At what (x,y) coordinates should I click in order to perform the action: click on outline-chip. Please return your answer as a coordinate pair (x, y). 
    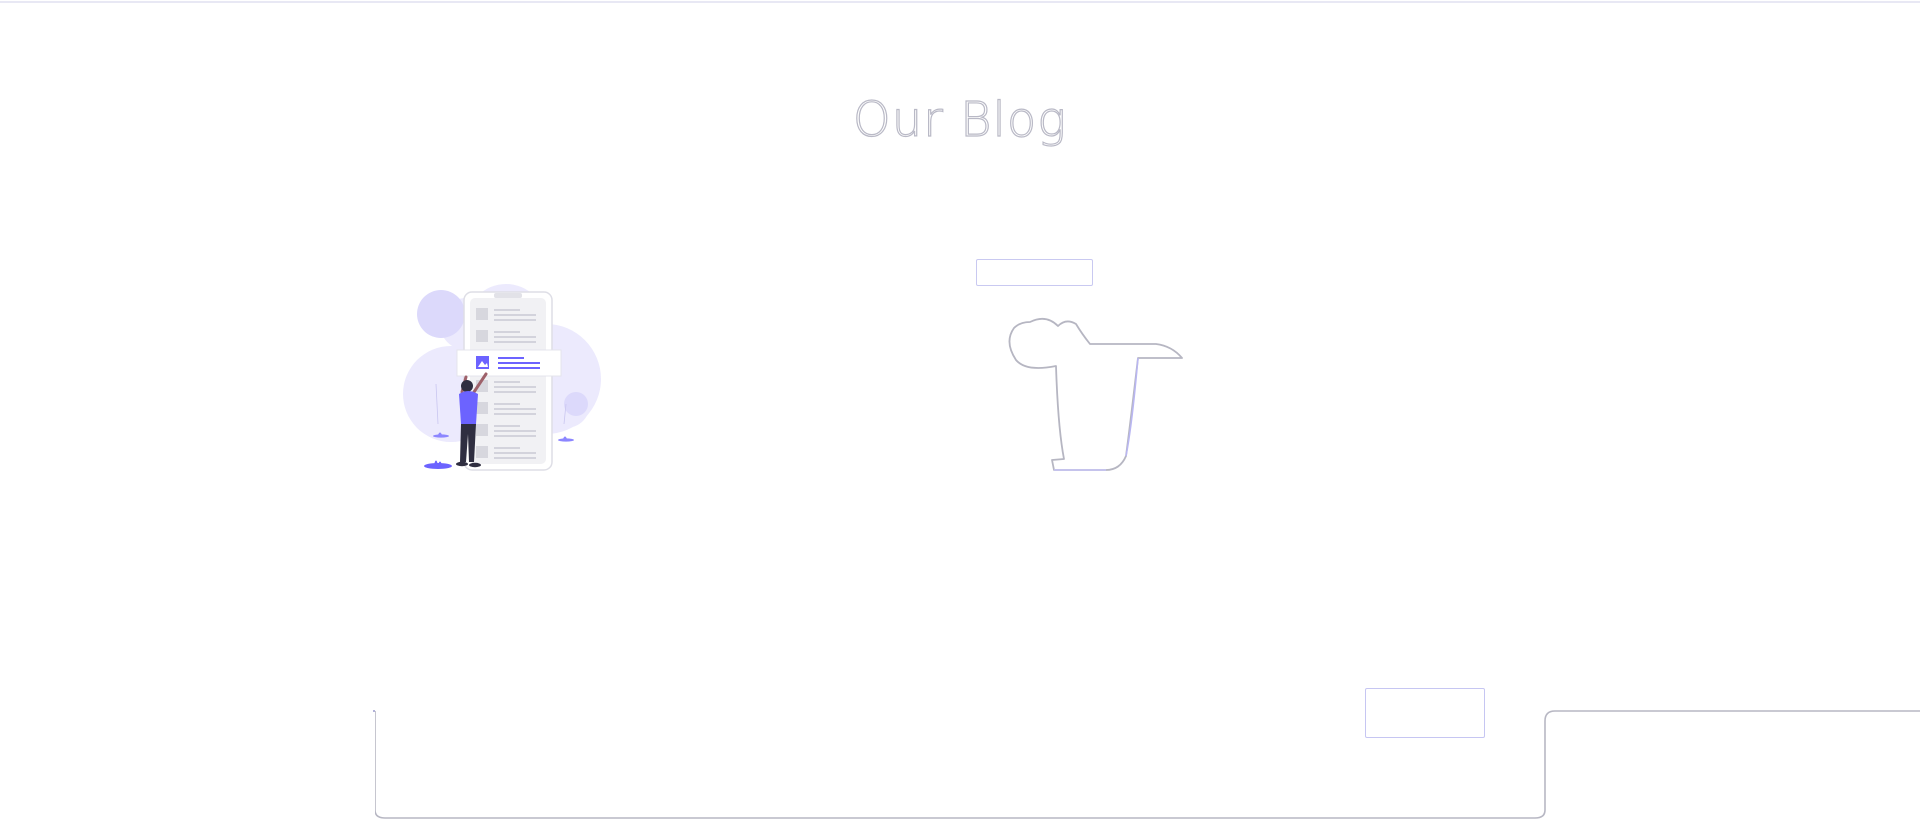
    Looking at the image, I should click on (1034, 272).